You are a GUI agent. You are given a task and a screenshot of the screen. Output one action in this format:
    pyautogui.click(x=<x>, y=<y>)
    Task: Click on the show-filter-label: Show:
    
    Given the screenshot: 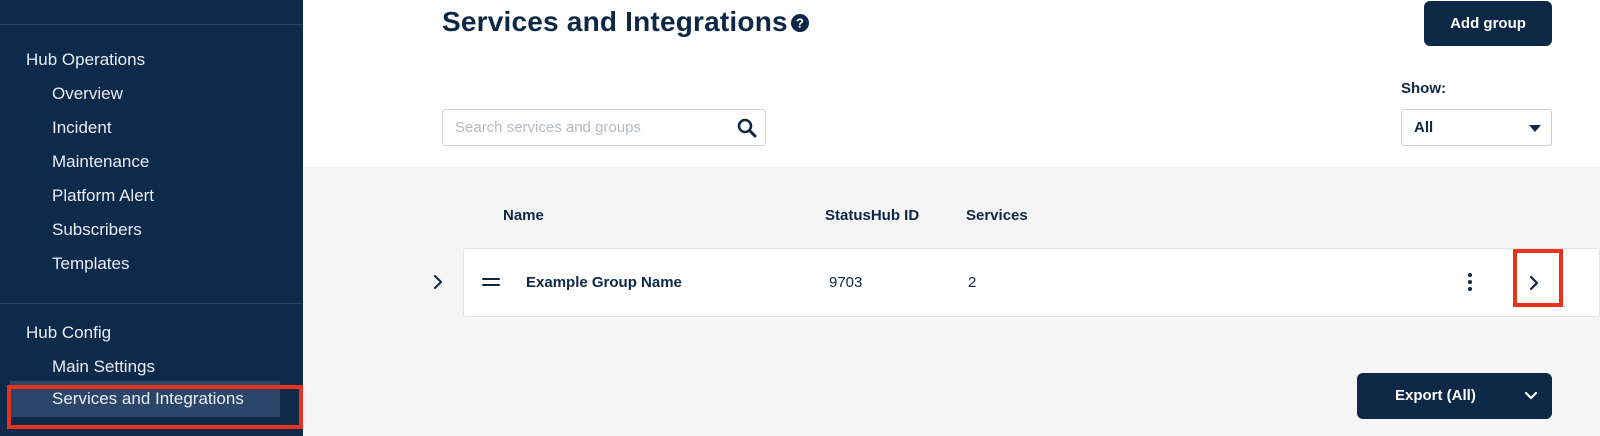 What is the action you would take?
    pyautogui.click(x=1423, y=88)
    